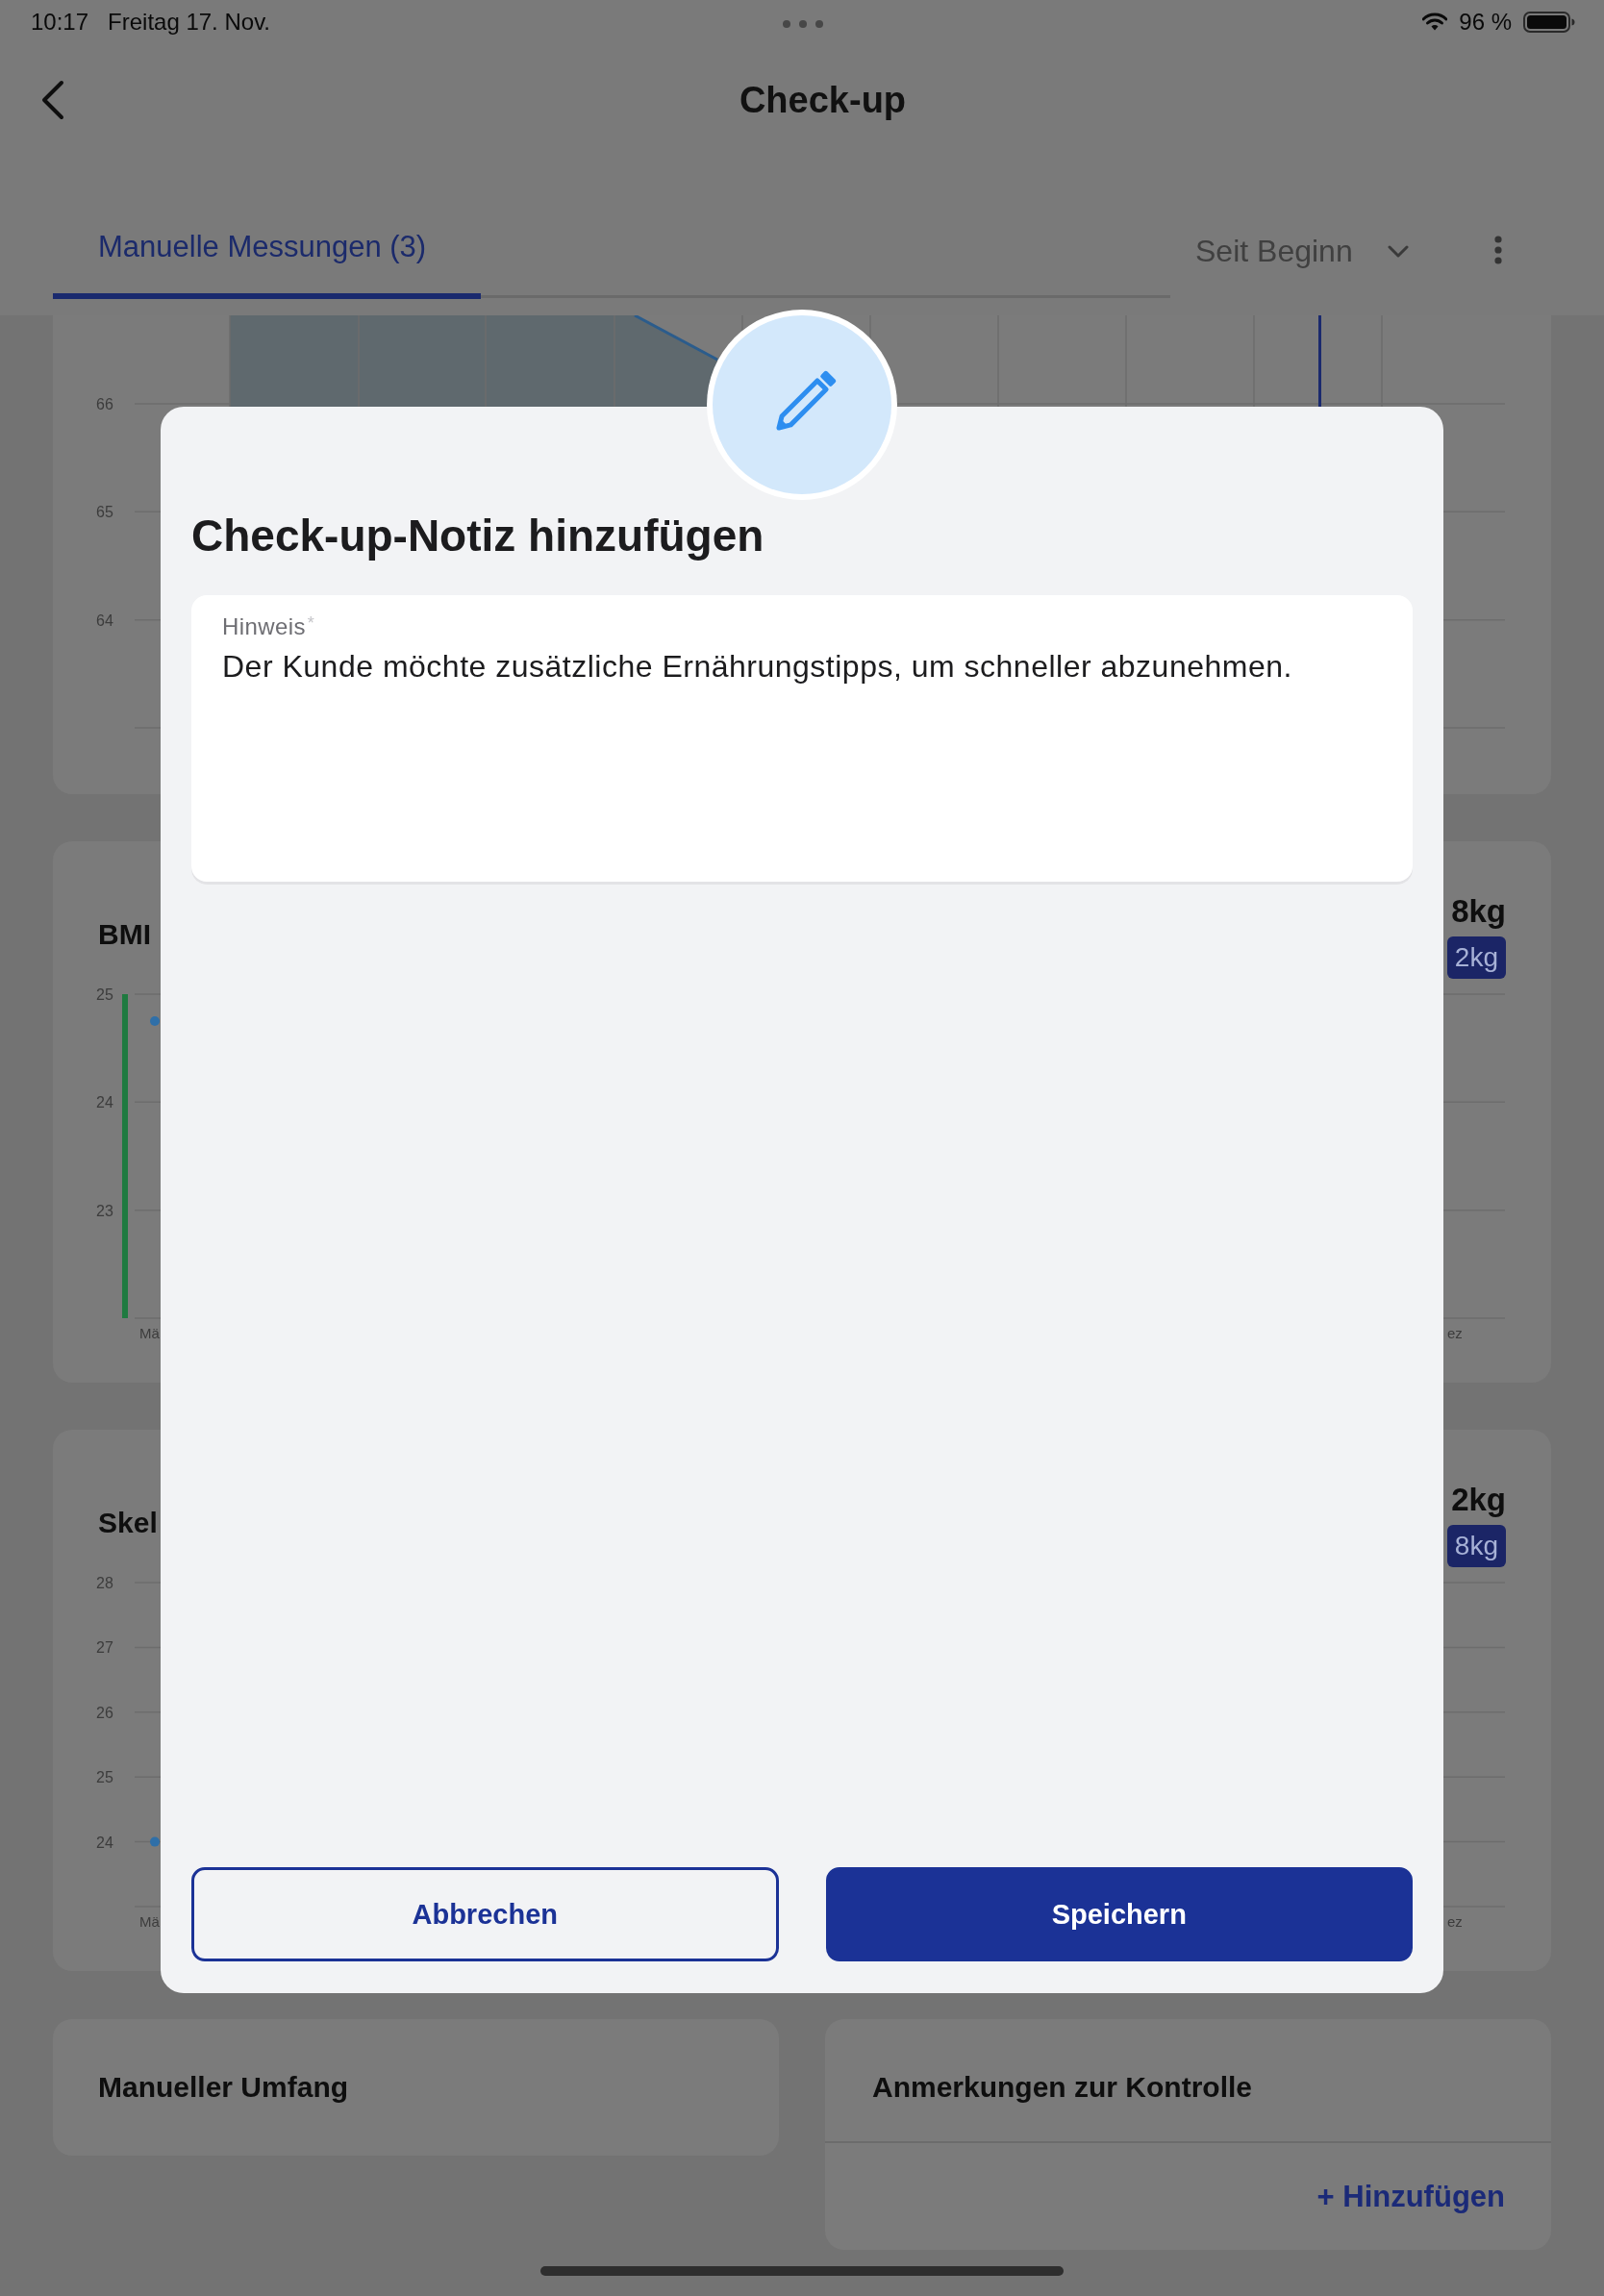  I want to click on chart-title: BMI, so click(124, 934).